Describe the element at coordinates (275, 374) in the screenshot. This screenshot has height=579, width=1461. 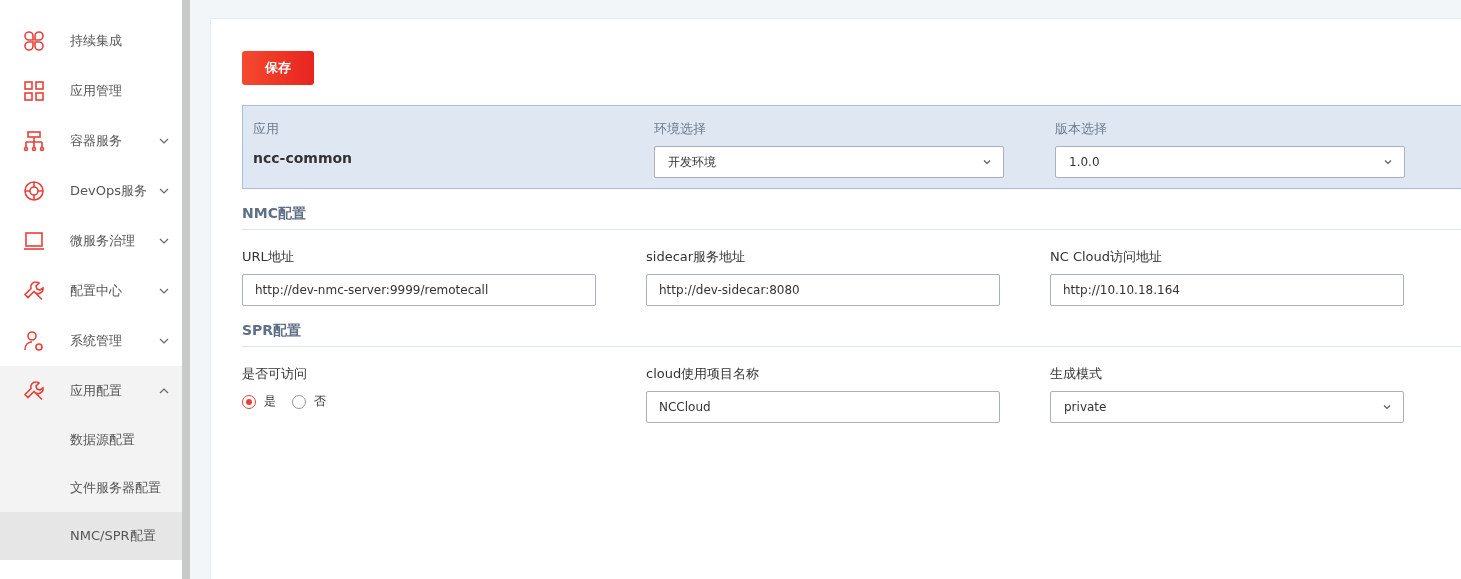
I see `field-label: 是否可访问` at that location.